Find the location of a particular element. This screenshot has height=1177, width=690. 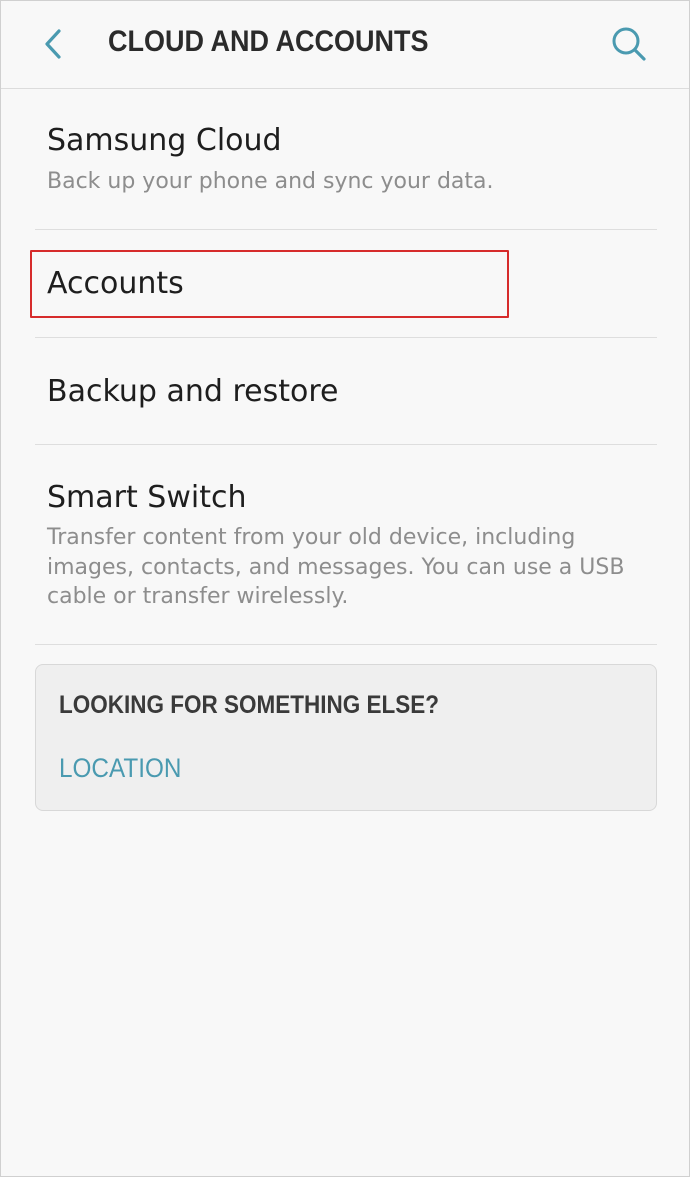

item-subtitle: Back up your phone and sync your data. is located at coordinates (270, 181).